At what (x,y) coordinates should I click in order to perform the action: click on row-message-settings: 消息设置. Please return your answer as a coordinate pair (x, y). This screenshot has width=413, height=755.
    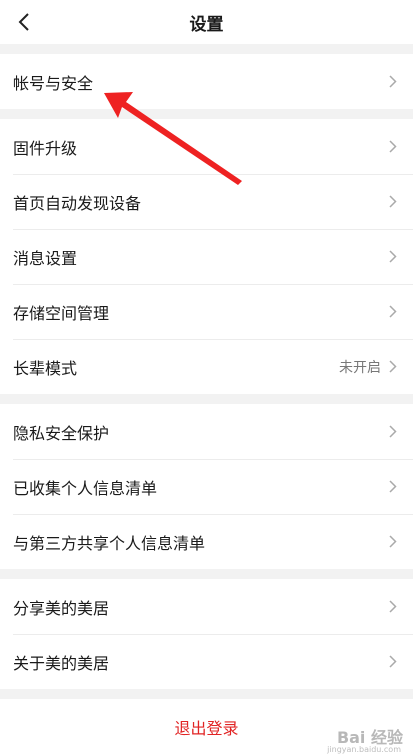
    Looking at the image, I should click on (206, 256).